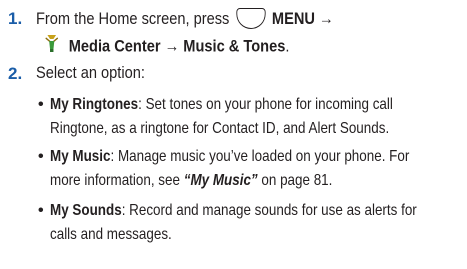  I want to click on step-number: 1., so click(15, 18).